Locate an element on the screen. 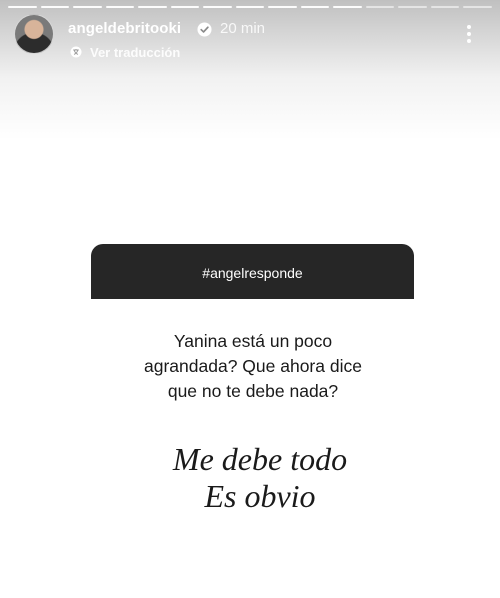 This screenshot has width=500, height=598. username: angeldebritooki is located at coordinates (124, 28).